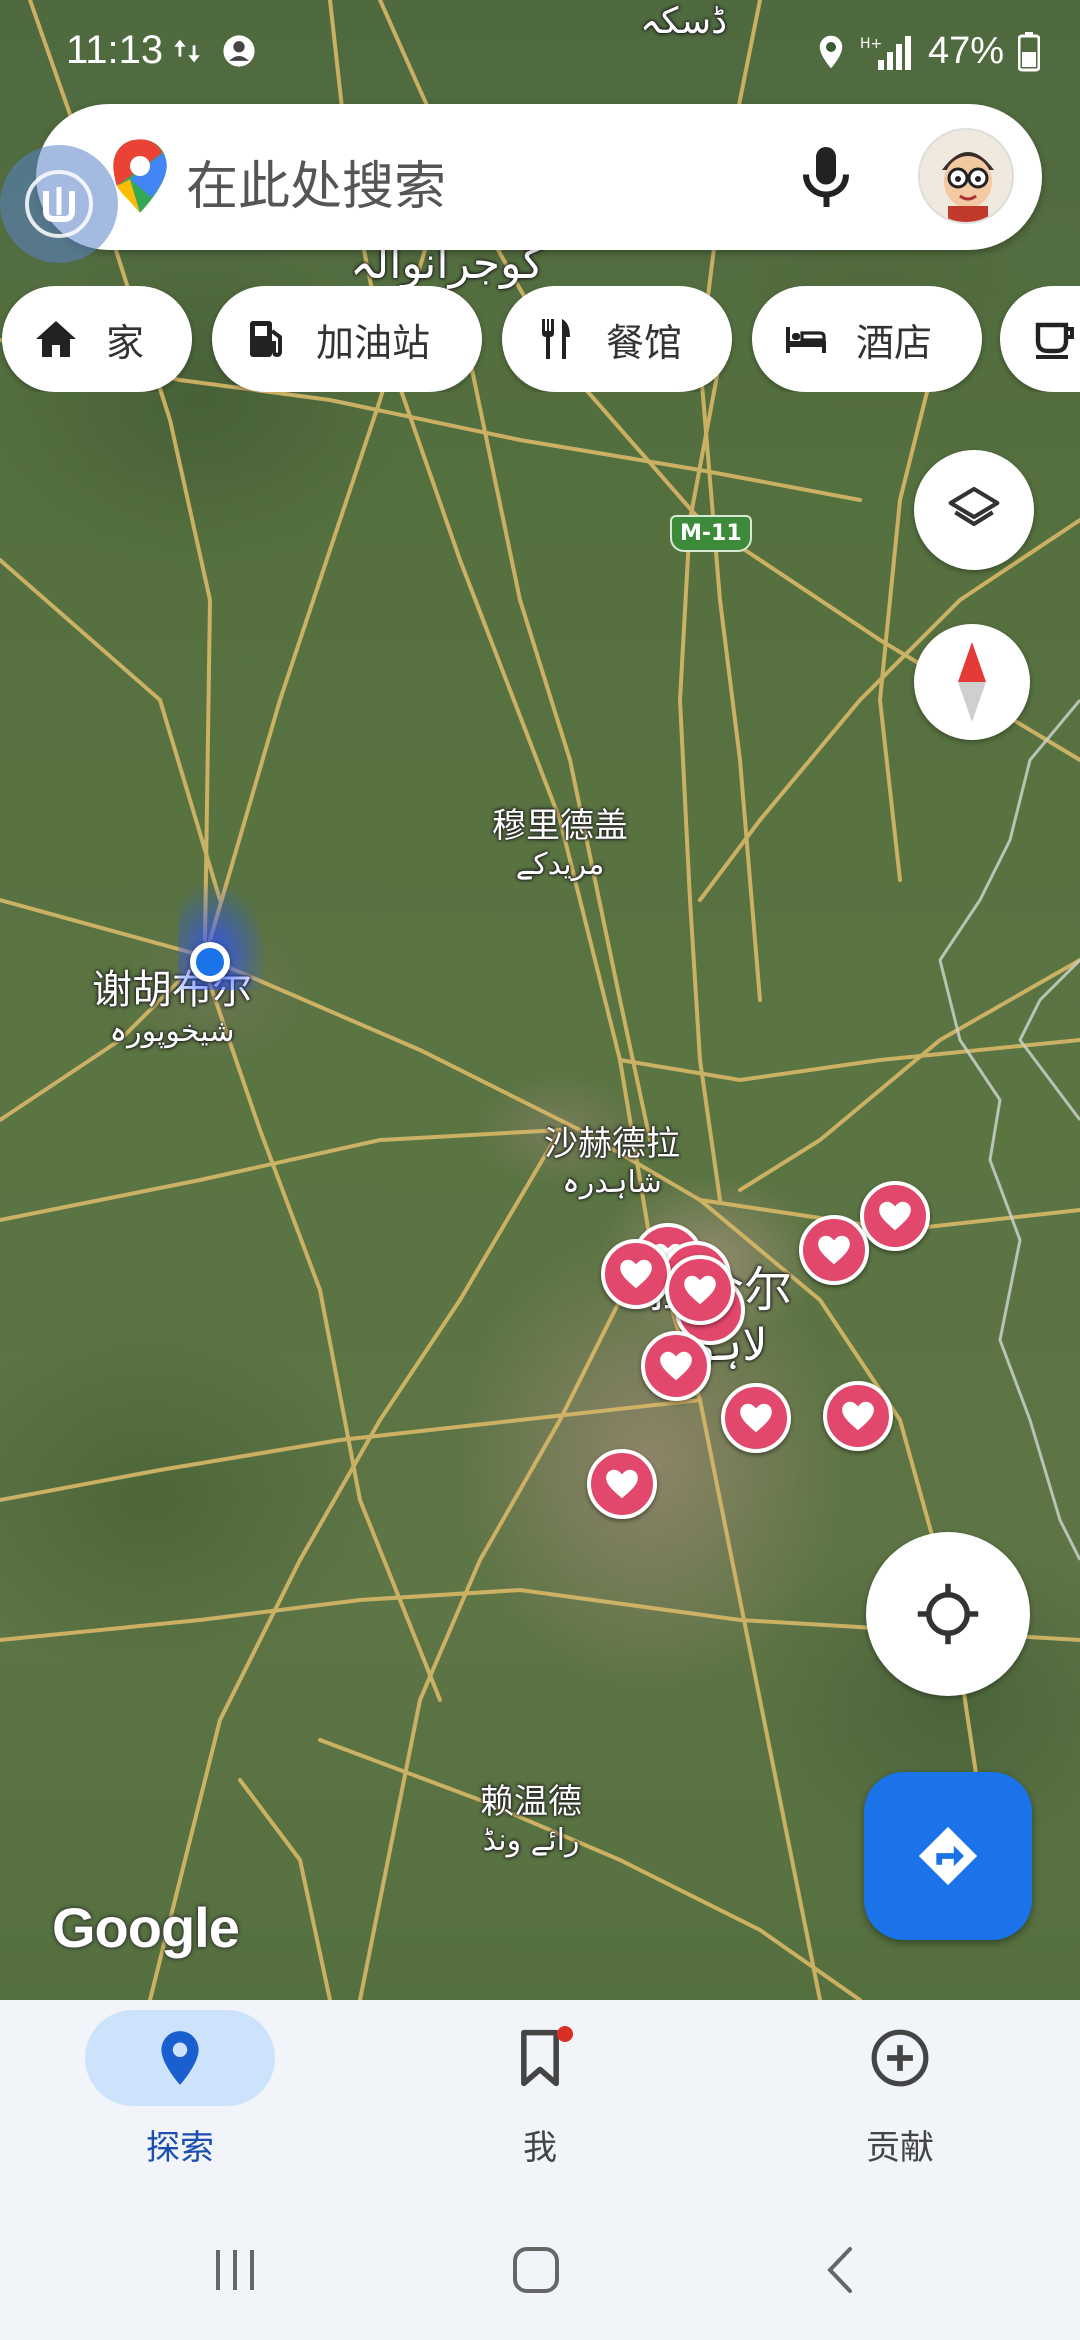 This screenshot has width=1080, height=2340. Describe the element at coordinates (900, 2148) in the screenshot. I see `nav-label: 贡献` at that location.